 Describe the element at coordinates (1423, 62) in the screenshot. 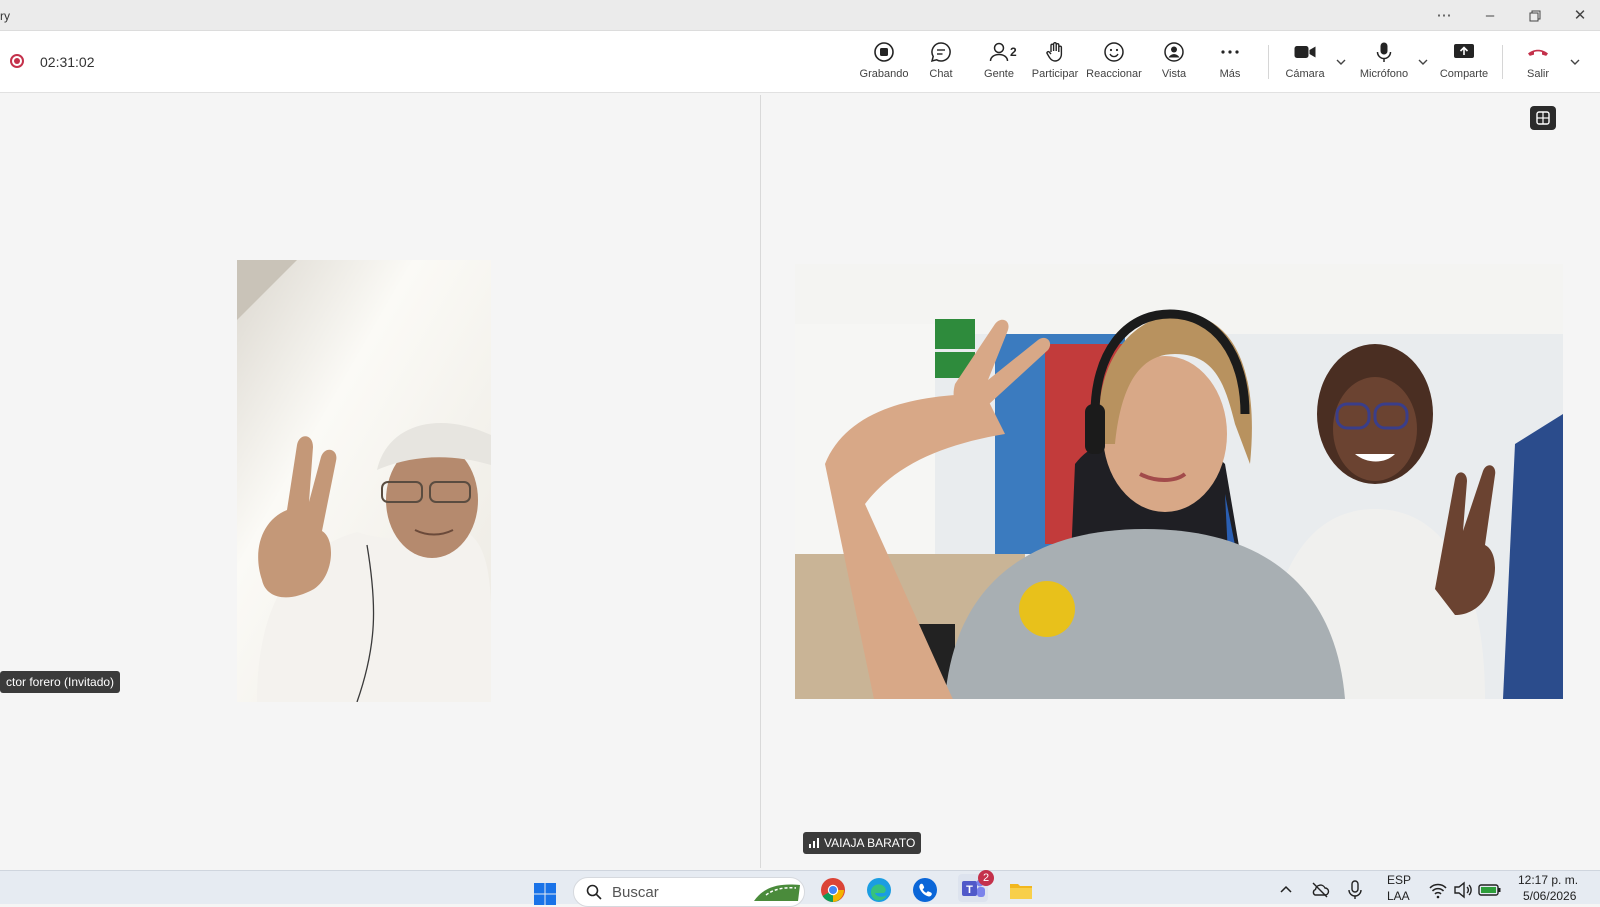

I see `microphone-options-chevron-down-icon` at that location.